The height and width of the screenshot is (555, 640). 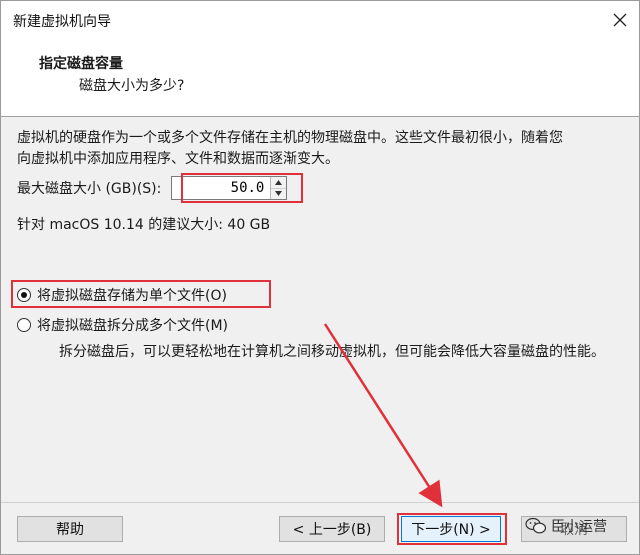 What do you see at coordinates (290, 138) in the screenshot?
I see `description-line-1: 虚拟机的硬盘作为一个或多个文件存储在主机的物理磁盘中。这些文件最初很小，随着您` at bounding box center [290, 138].